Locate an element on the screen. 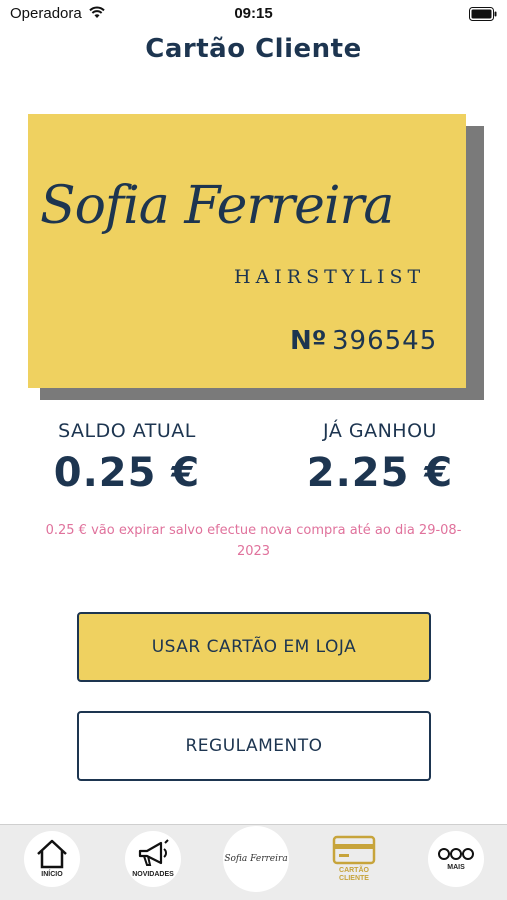 The height and width of the screenshot is (900, 507). card-number-label: Nº is located at coordinates (308, 341).